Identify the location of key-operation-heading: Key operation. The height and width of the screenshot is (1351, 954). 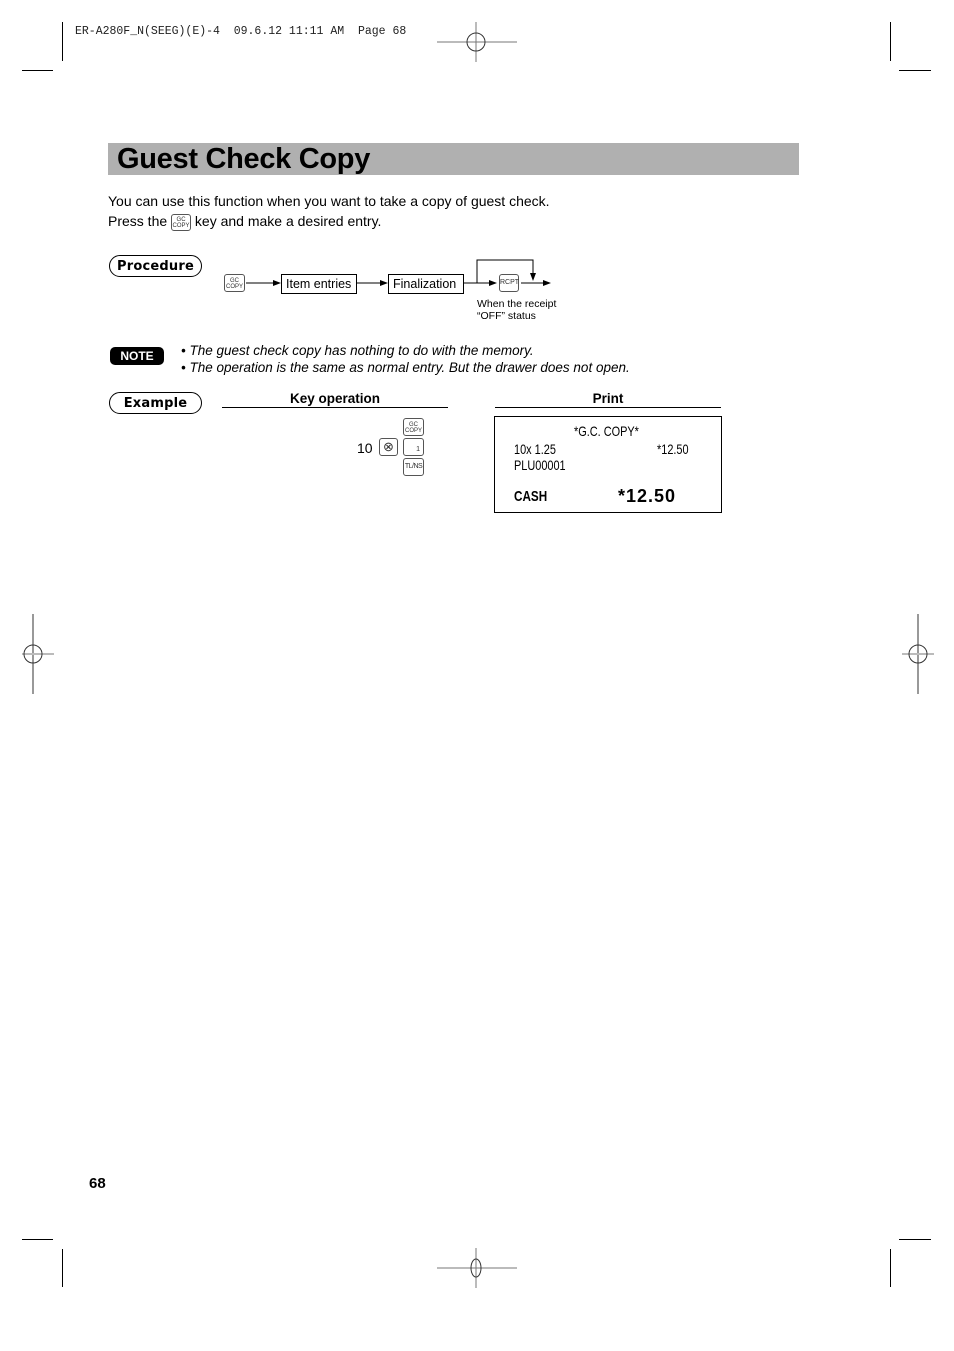
(335, 398).